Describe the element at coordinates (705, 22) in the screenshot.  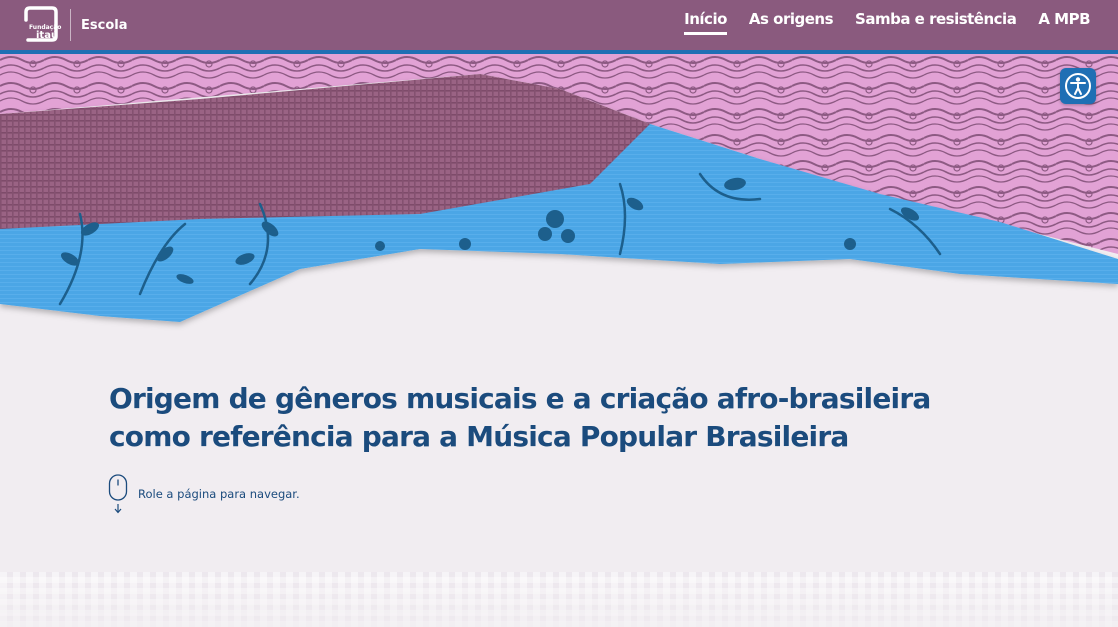
I see `nav-item-inicio: Início` at that location.